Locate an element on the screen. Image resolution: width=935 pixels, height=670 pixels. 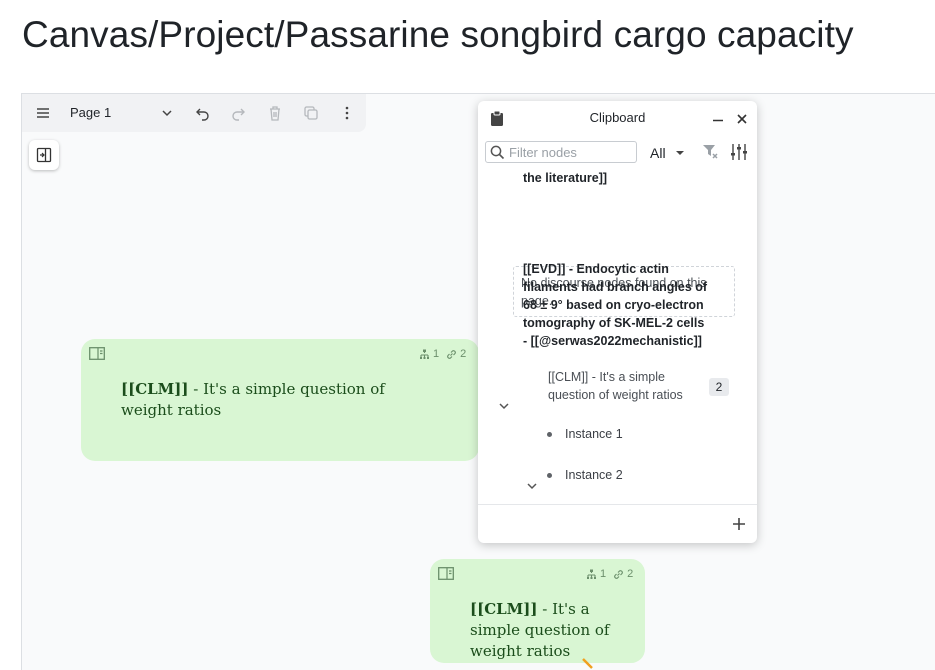
redo-icon is located at coordinates (238, 113).